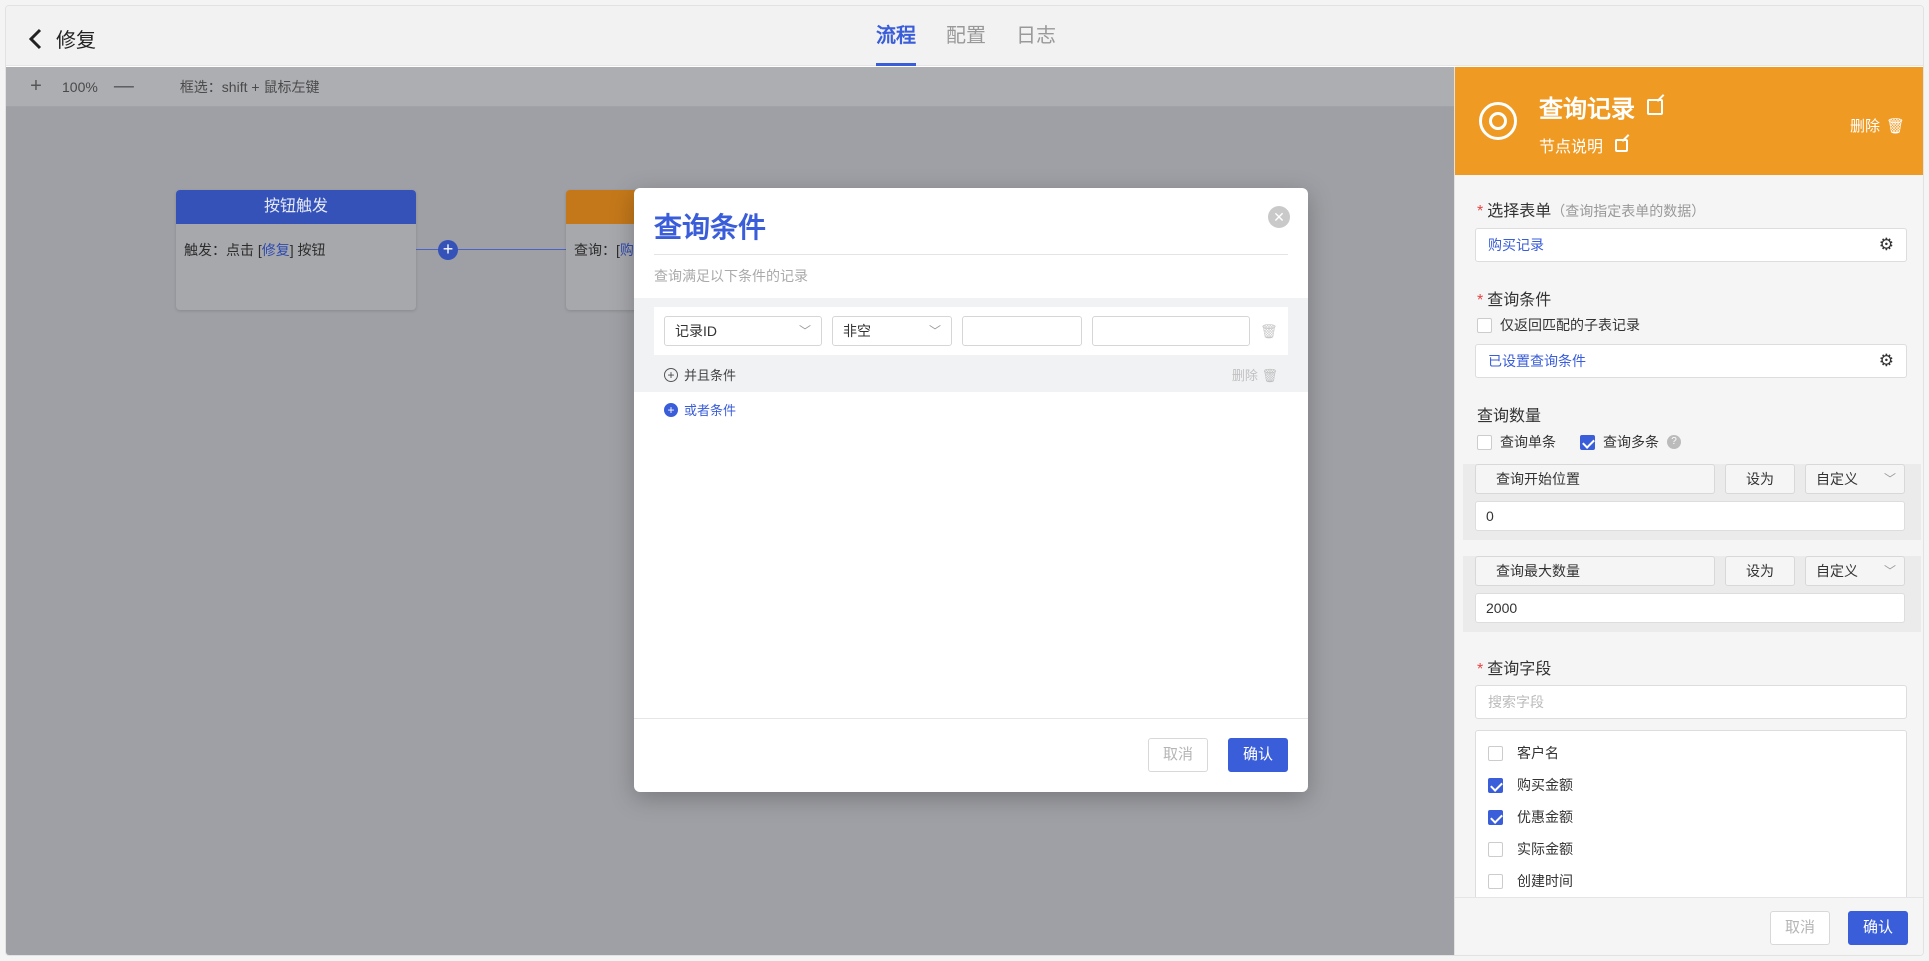 The image size is (1929, 961). I want to click on chevron-left-icon, so click(35, 38).